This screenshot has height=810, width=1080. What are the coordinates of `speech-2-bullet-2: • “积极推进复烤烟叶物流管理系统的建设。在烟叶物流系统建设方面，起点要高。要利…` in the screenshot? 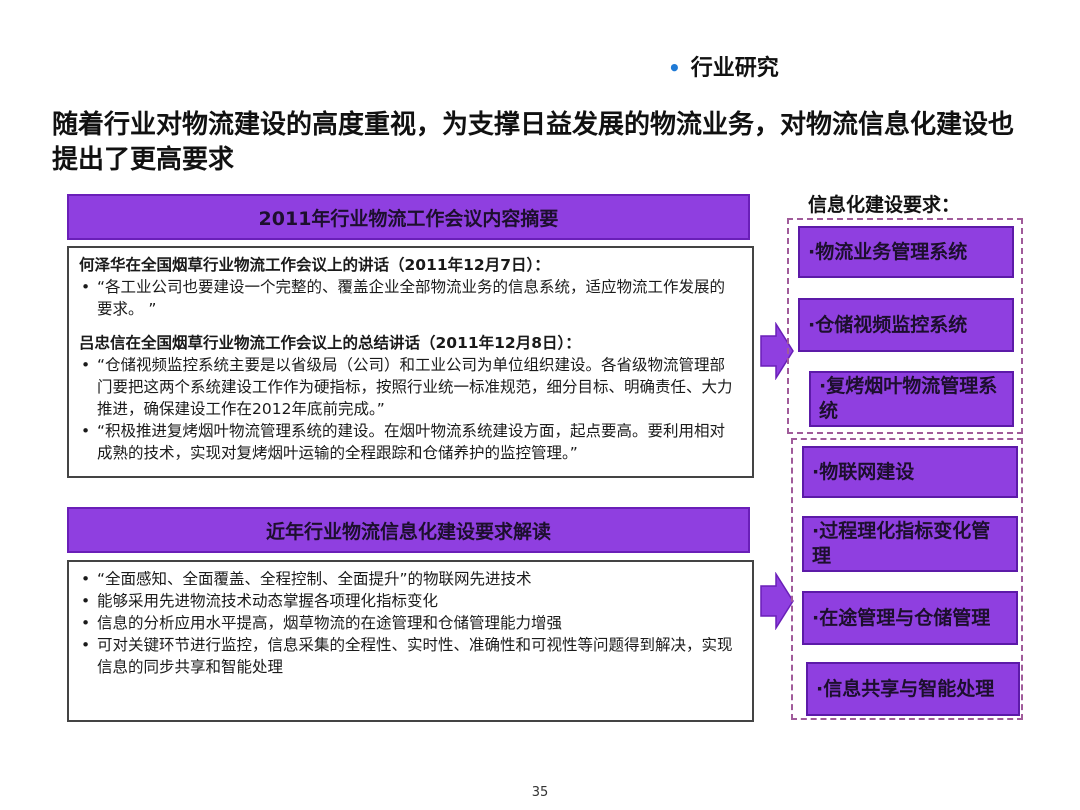 It's located at (409, 442).